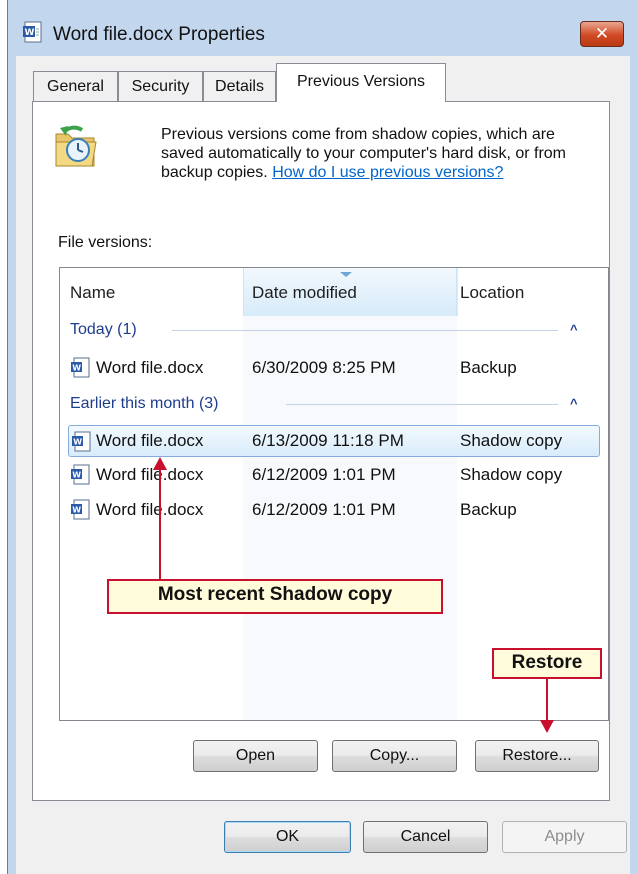  What do you see at coordinates (275, 596) in the screenshot?
I see `callout-most-recent-shadow-copy: Most recent Shadow copy` at bounding box center [275, 596].